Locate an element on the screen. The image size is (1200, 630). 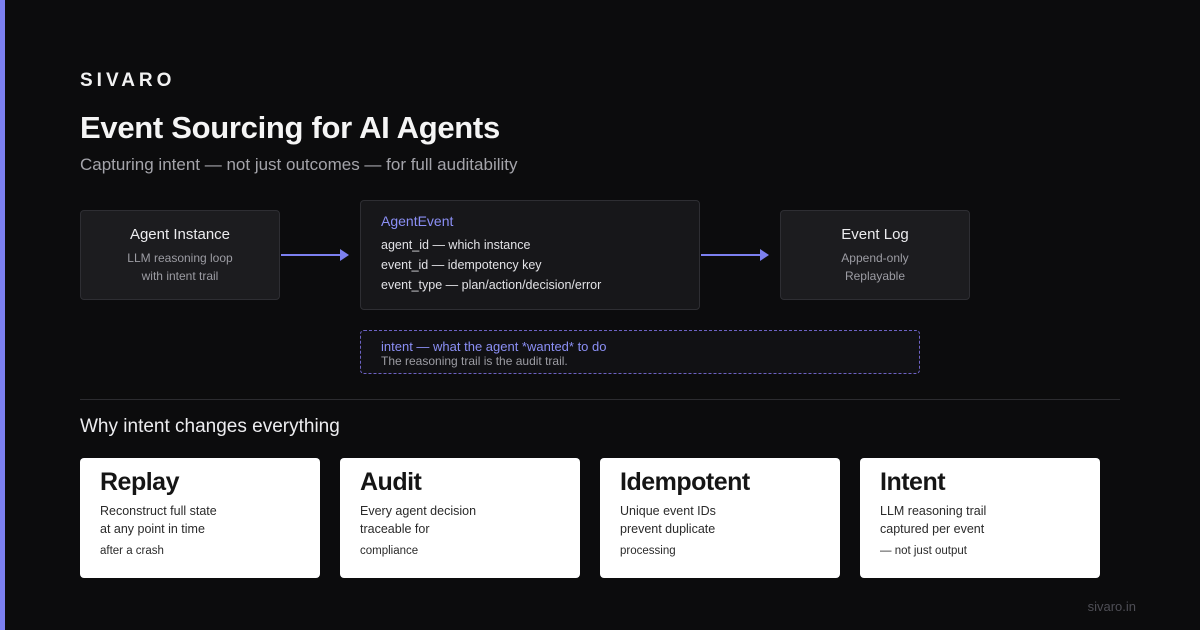
agent-event-title: AgentEvent is located at coordinates (417, 221).